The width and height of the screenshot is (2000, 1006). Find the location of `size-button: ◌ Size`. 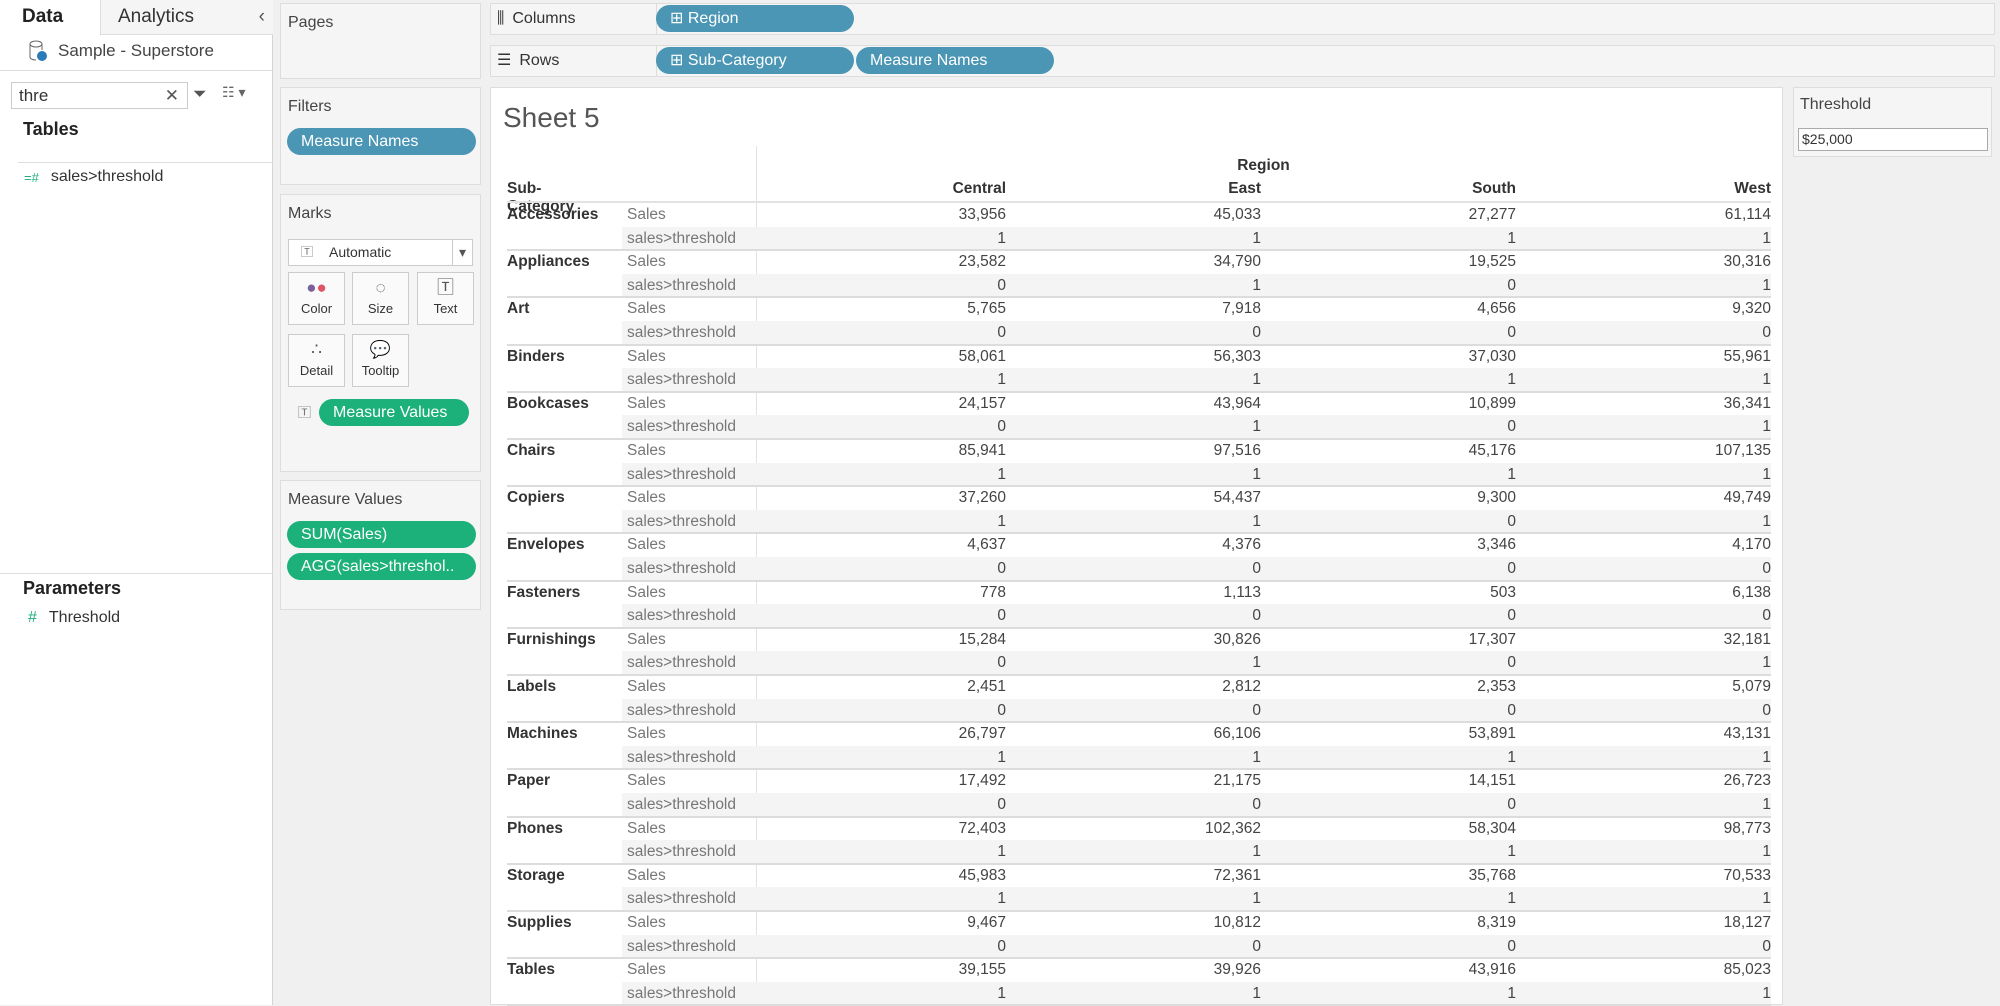

size-button: ◌ Size is located at coordinates (380, 298).